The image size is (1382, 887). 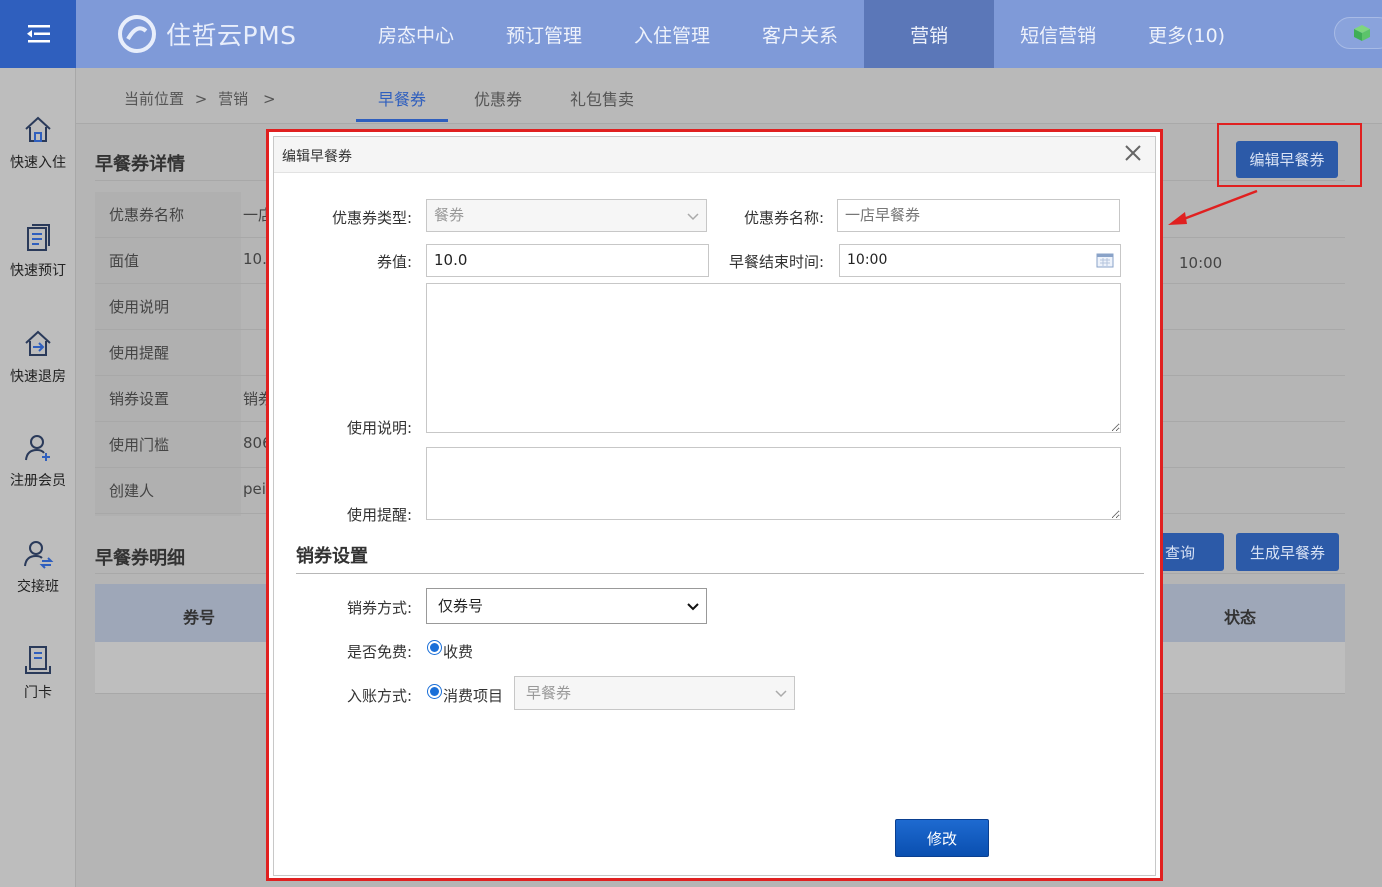 What do you see at coordinates (458, 652) in the screenshot?
I see `paid-radio-label: 收费` at bounding box center [458, 652].